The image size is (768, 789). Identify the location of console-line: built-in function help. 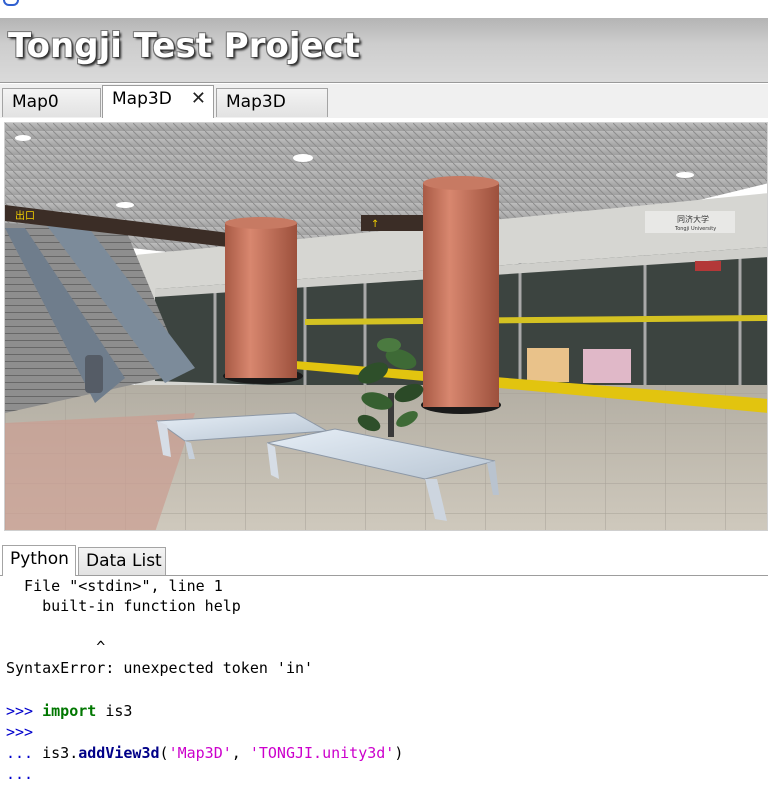
(123, 606).